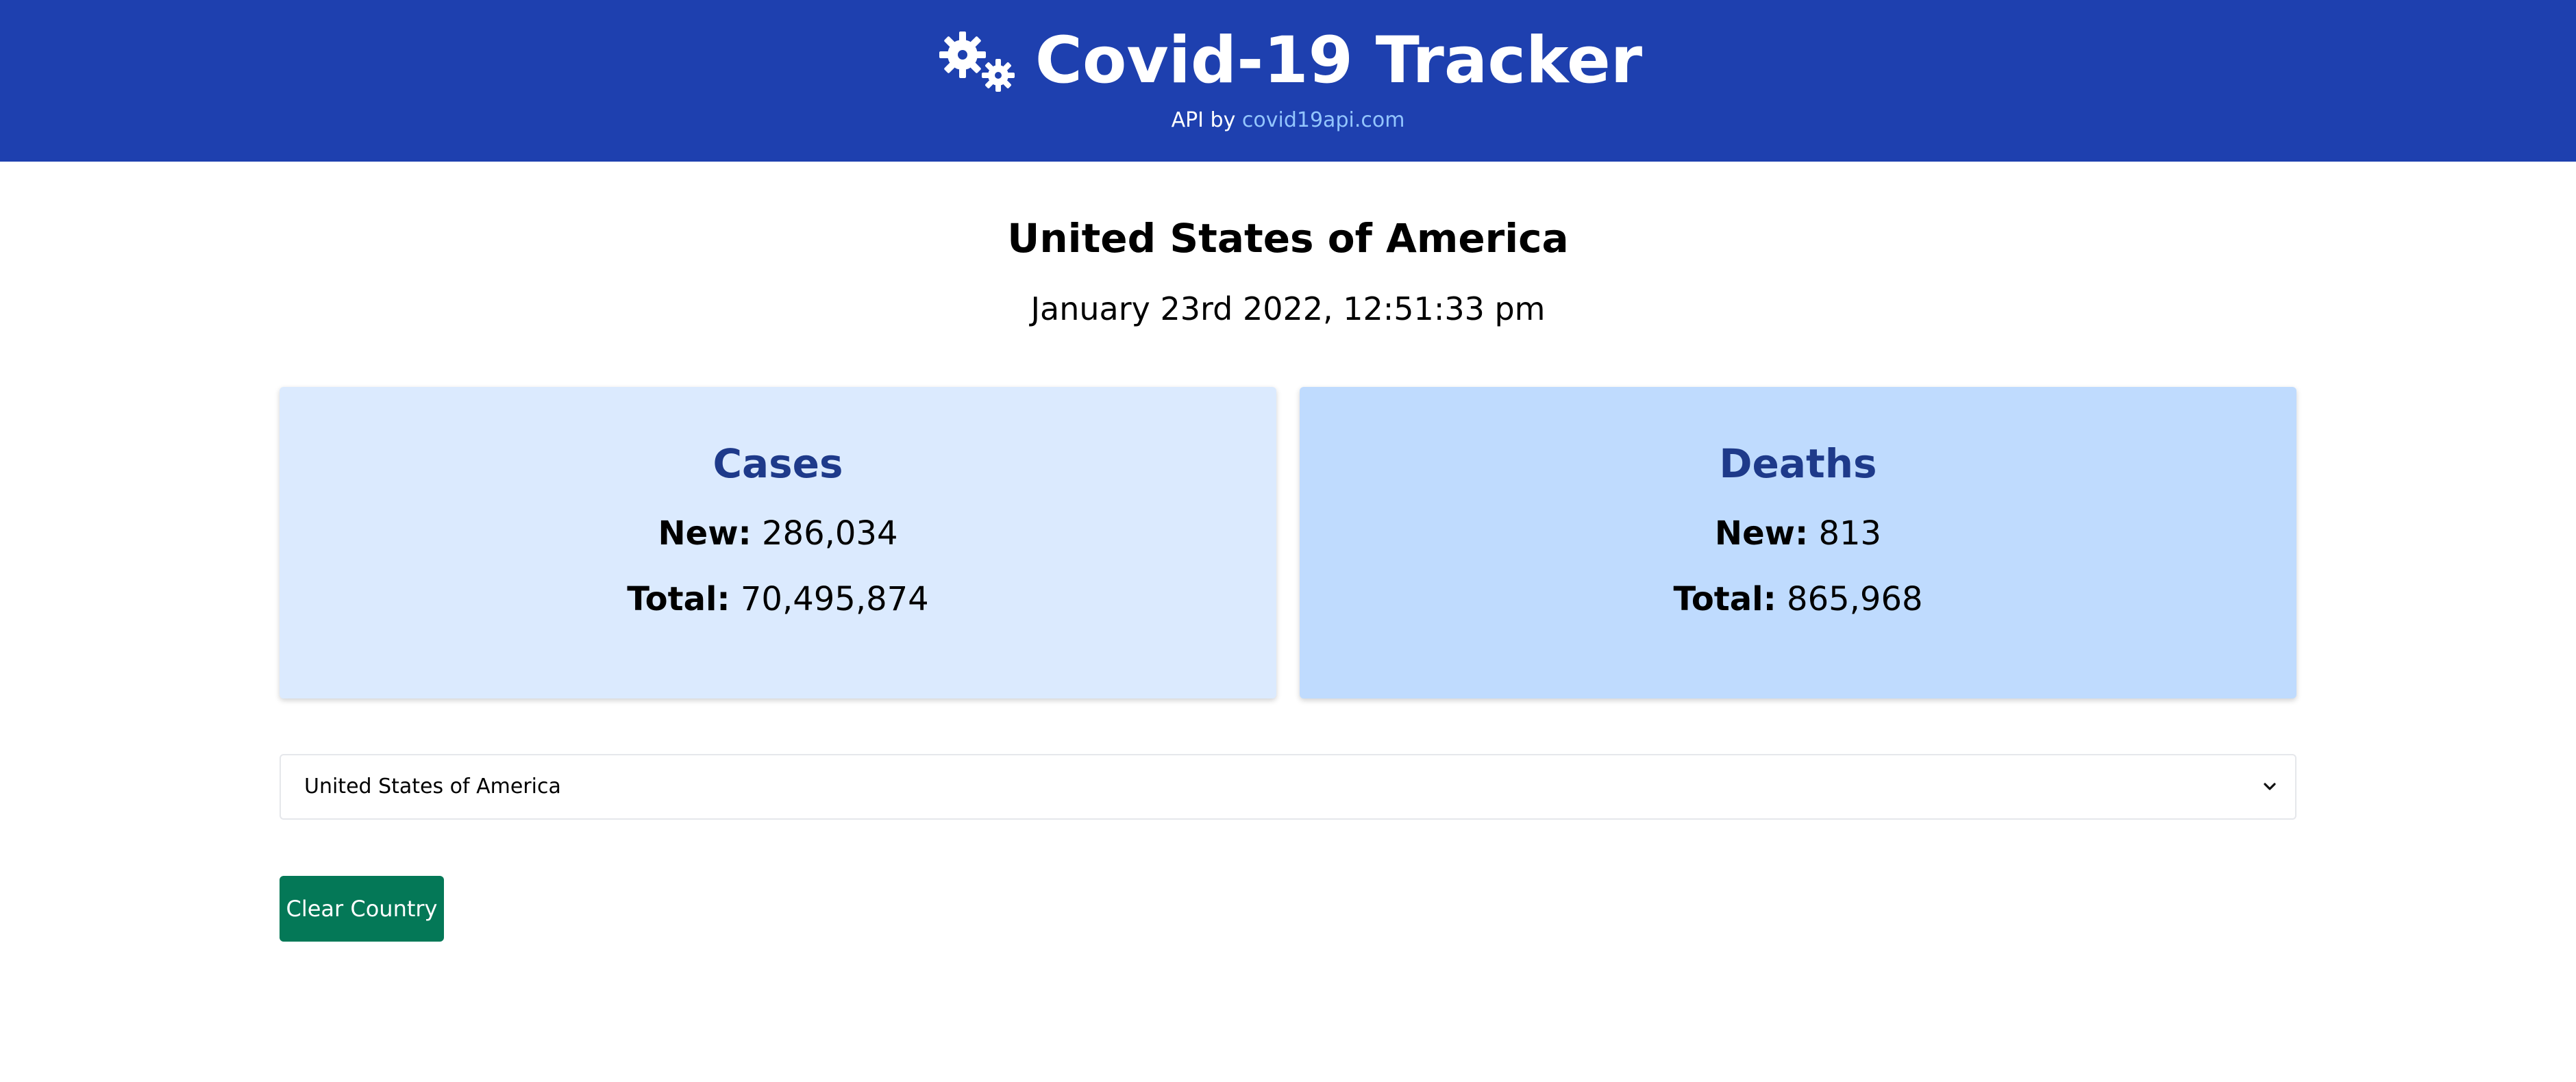 This screenshot has height=1082, width=2576. Describe the element at coordinates (1323, 120) in the screenshot. I see `api-link: covid19api.com` at that location.